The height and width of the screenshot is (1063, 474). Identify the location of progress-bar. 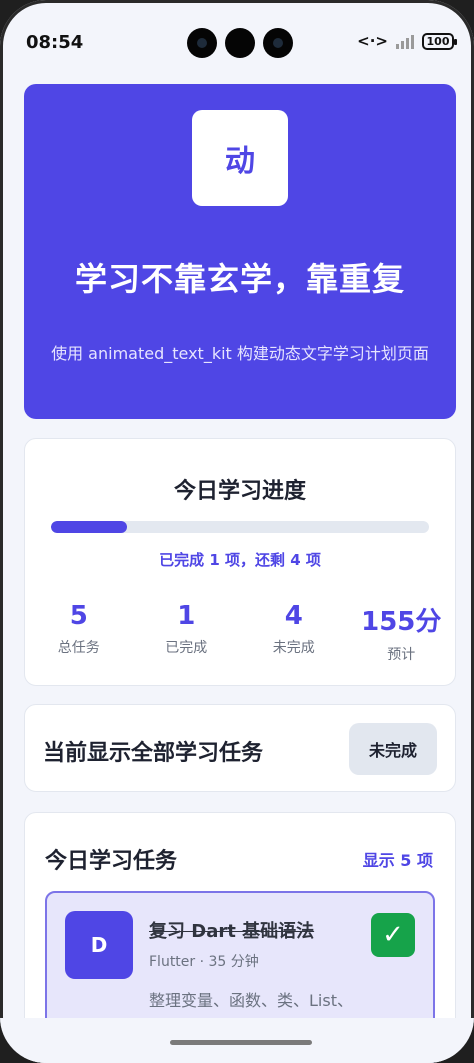
(240, 527).